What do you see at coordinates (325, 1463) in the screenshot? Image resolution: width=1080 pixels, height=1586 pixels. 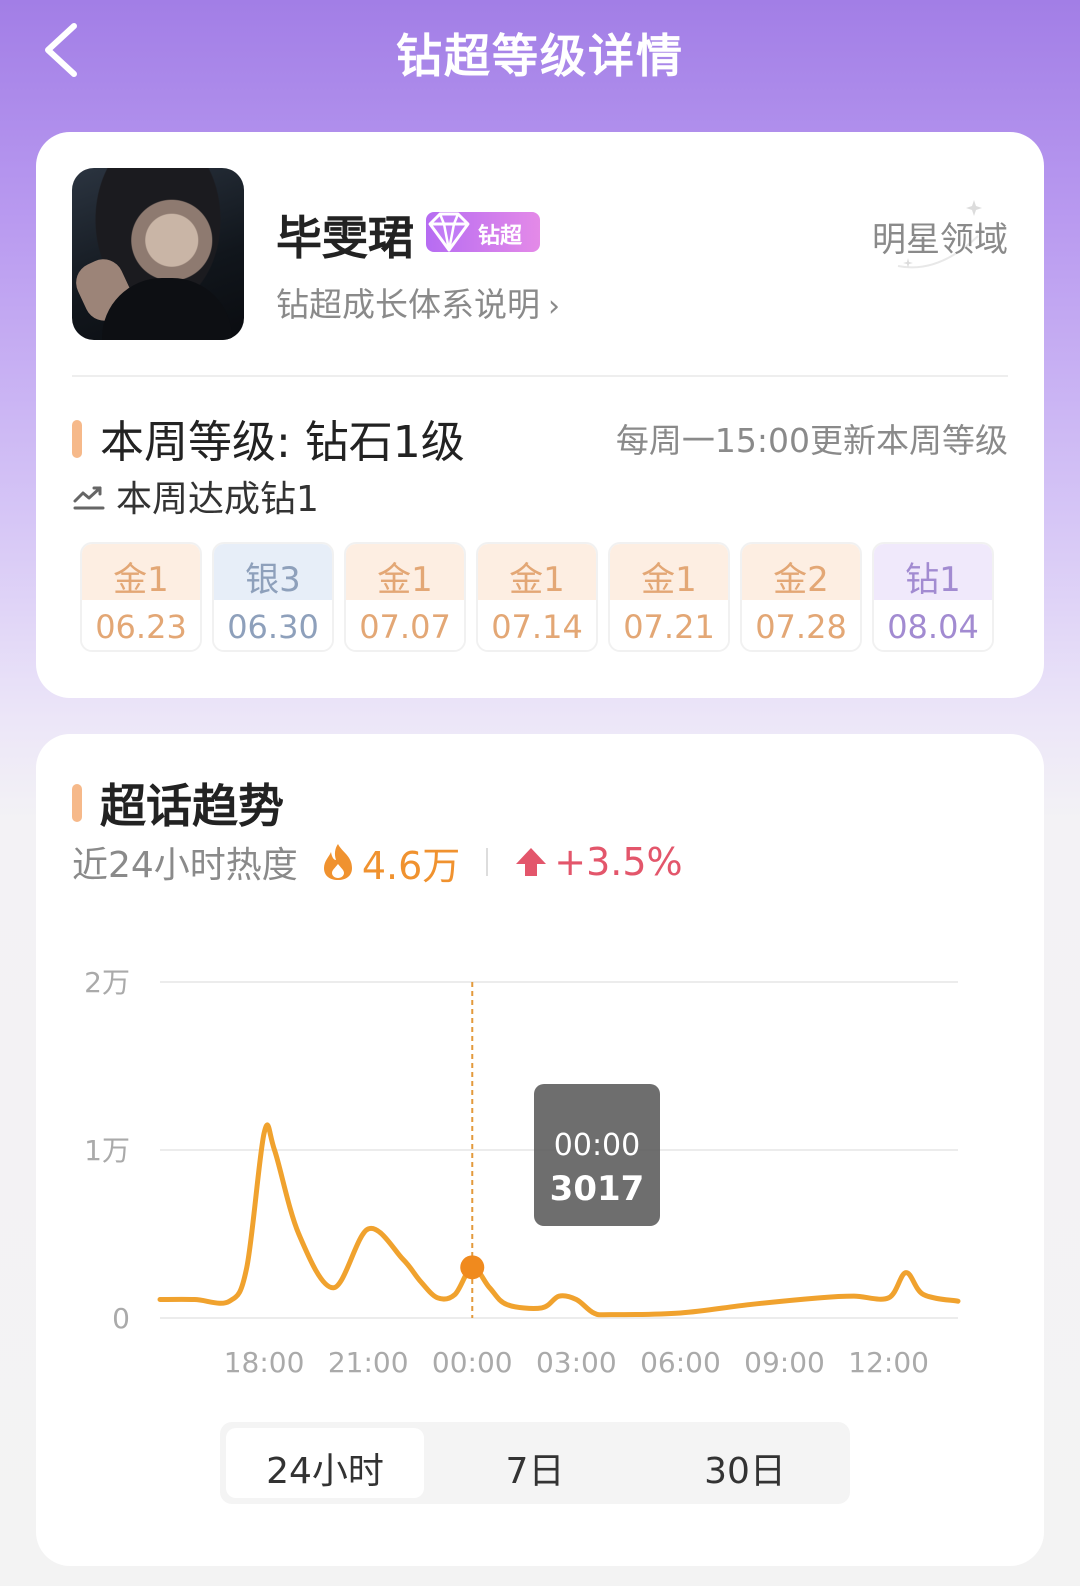 I see `tab-24h: 24小时` at bounding box center [325, 1463].